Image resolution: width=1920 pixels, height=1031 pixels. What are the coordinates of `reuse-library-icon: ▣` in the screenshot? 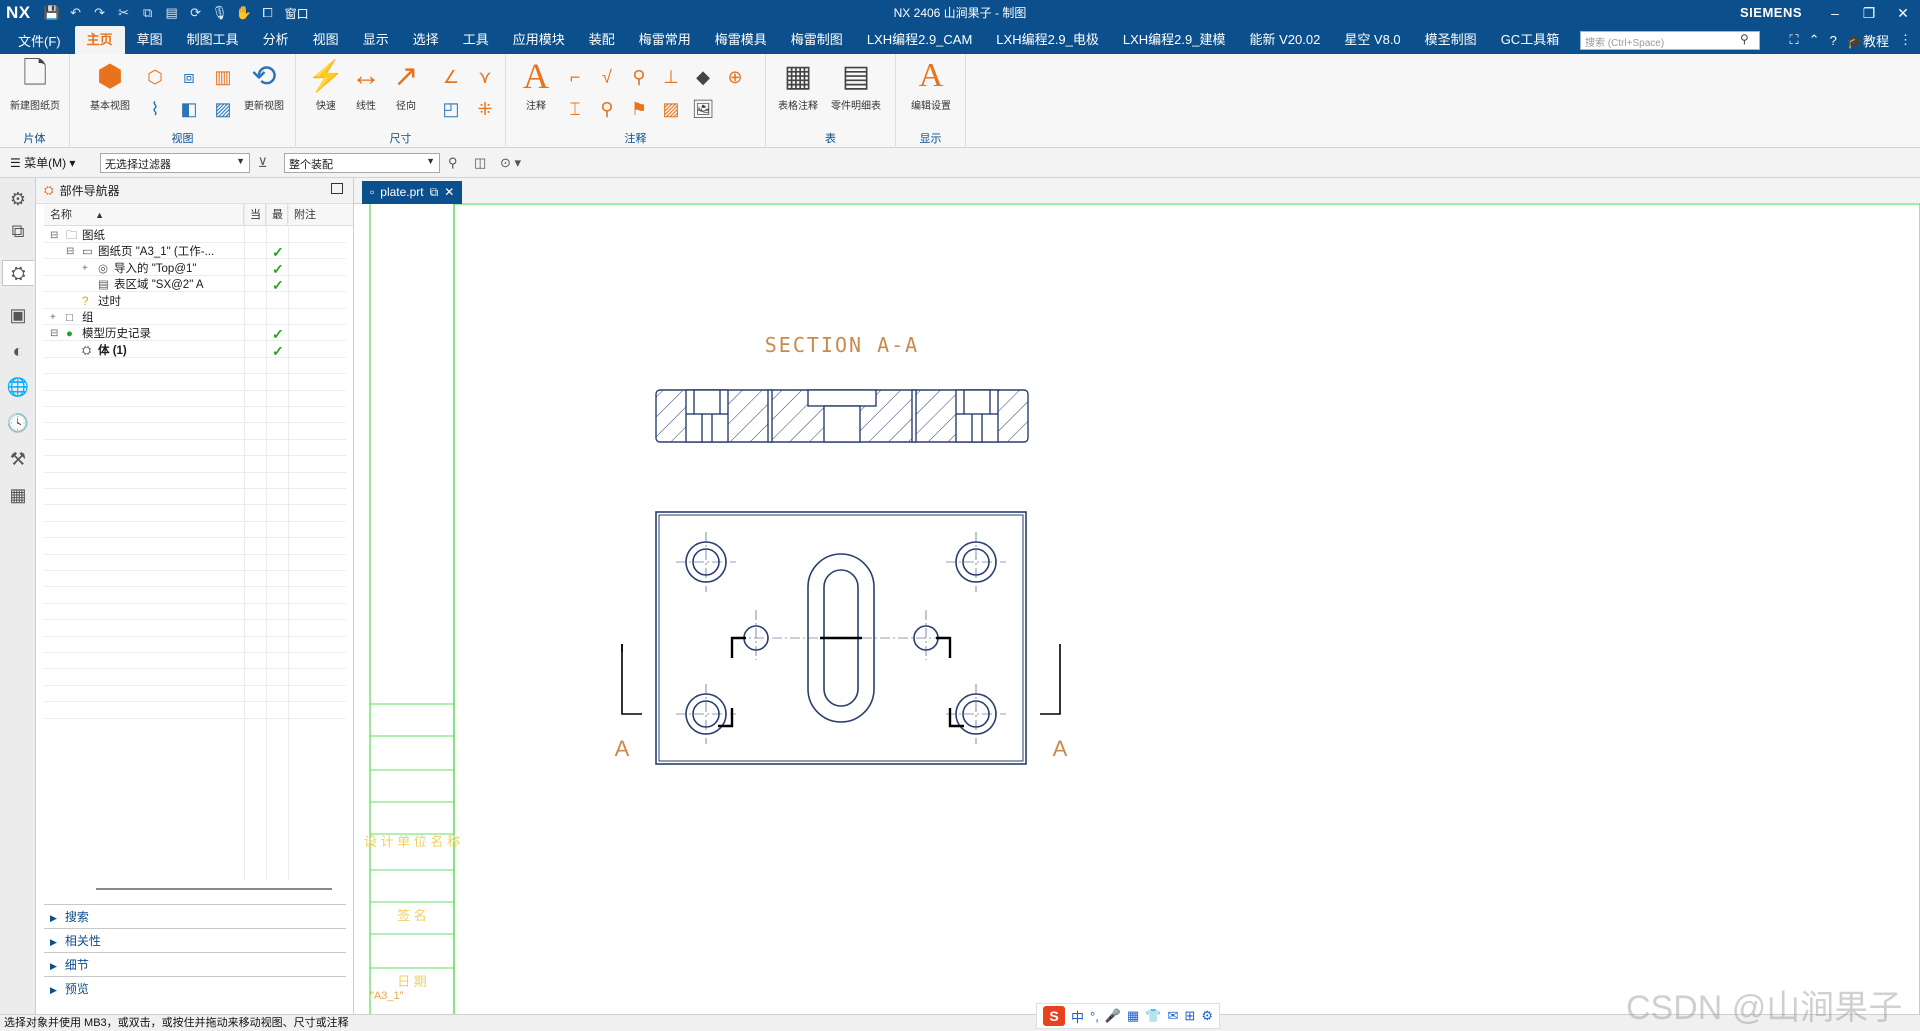 It's located at (18, 315).